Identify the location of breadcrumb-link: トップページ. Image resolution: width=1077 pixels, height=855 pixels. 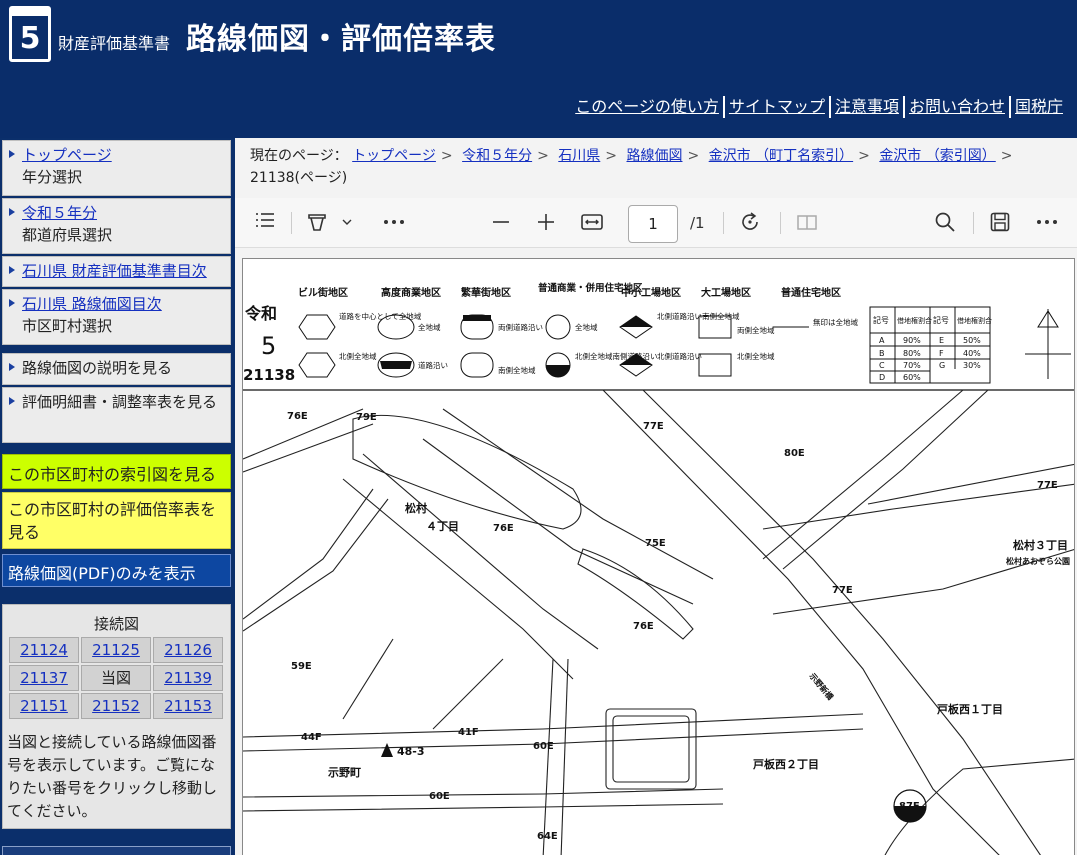
(394, 156).